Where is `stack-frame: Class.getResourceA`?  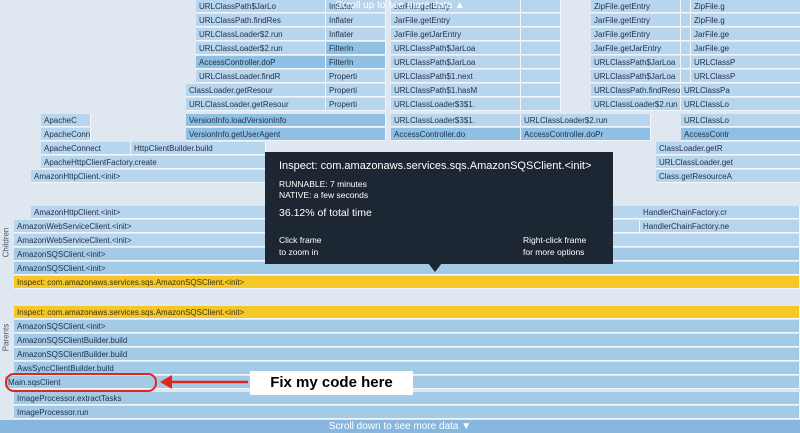
stack-frame: Class.getResourceA is located at coordinates (728, 176).